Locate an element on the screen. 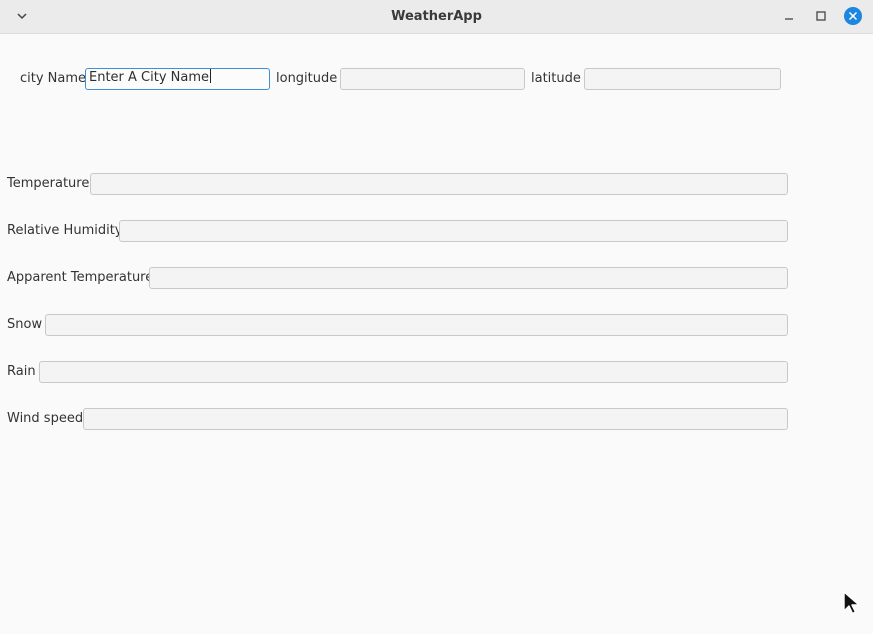  relative-humidity-field is located at coordinates (453, 231).